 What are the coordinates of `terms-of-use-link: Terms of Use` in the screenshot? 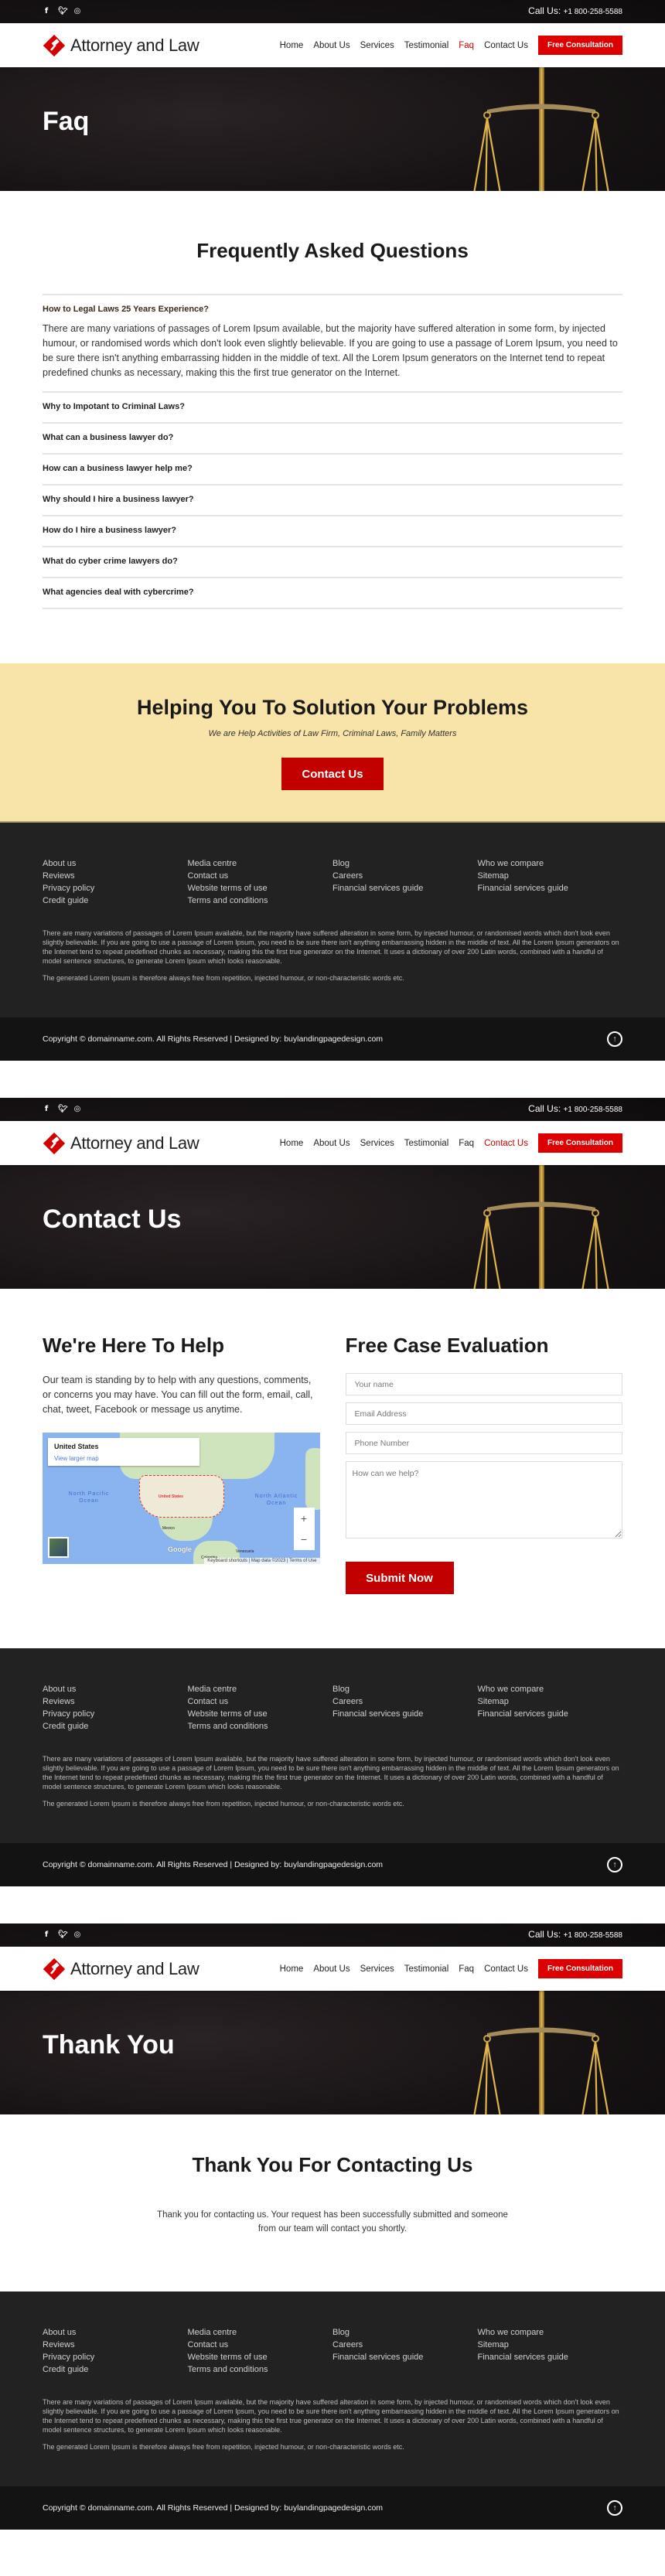 It's located at (302, 1561).